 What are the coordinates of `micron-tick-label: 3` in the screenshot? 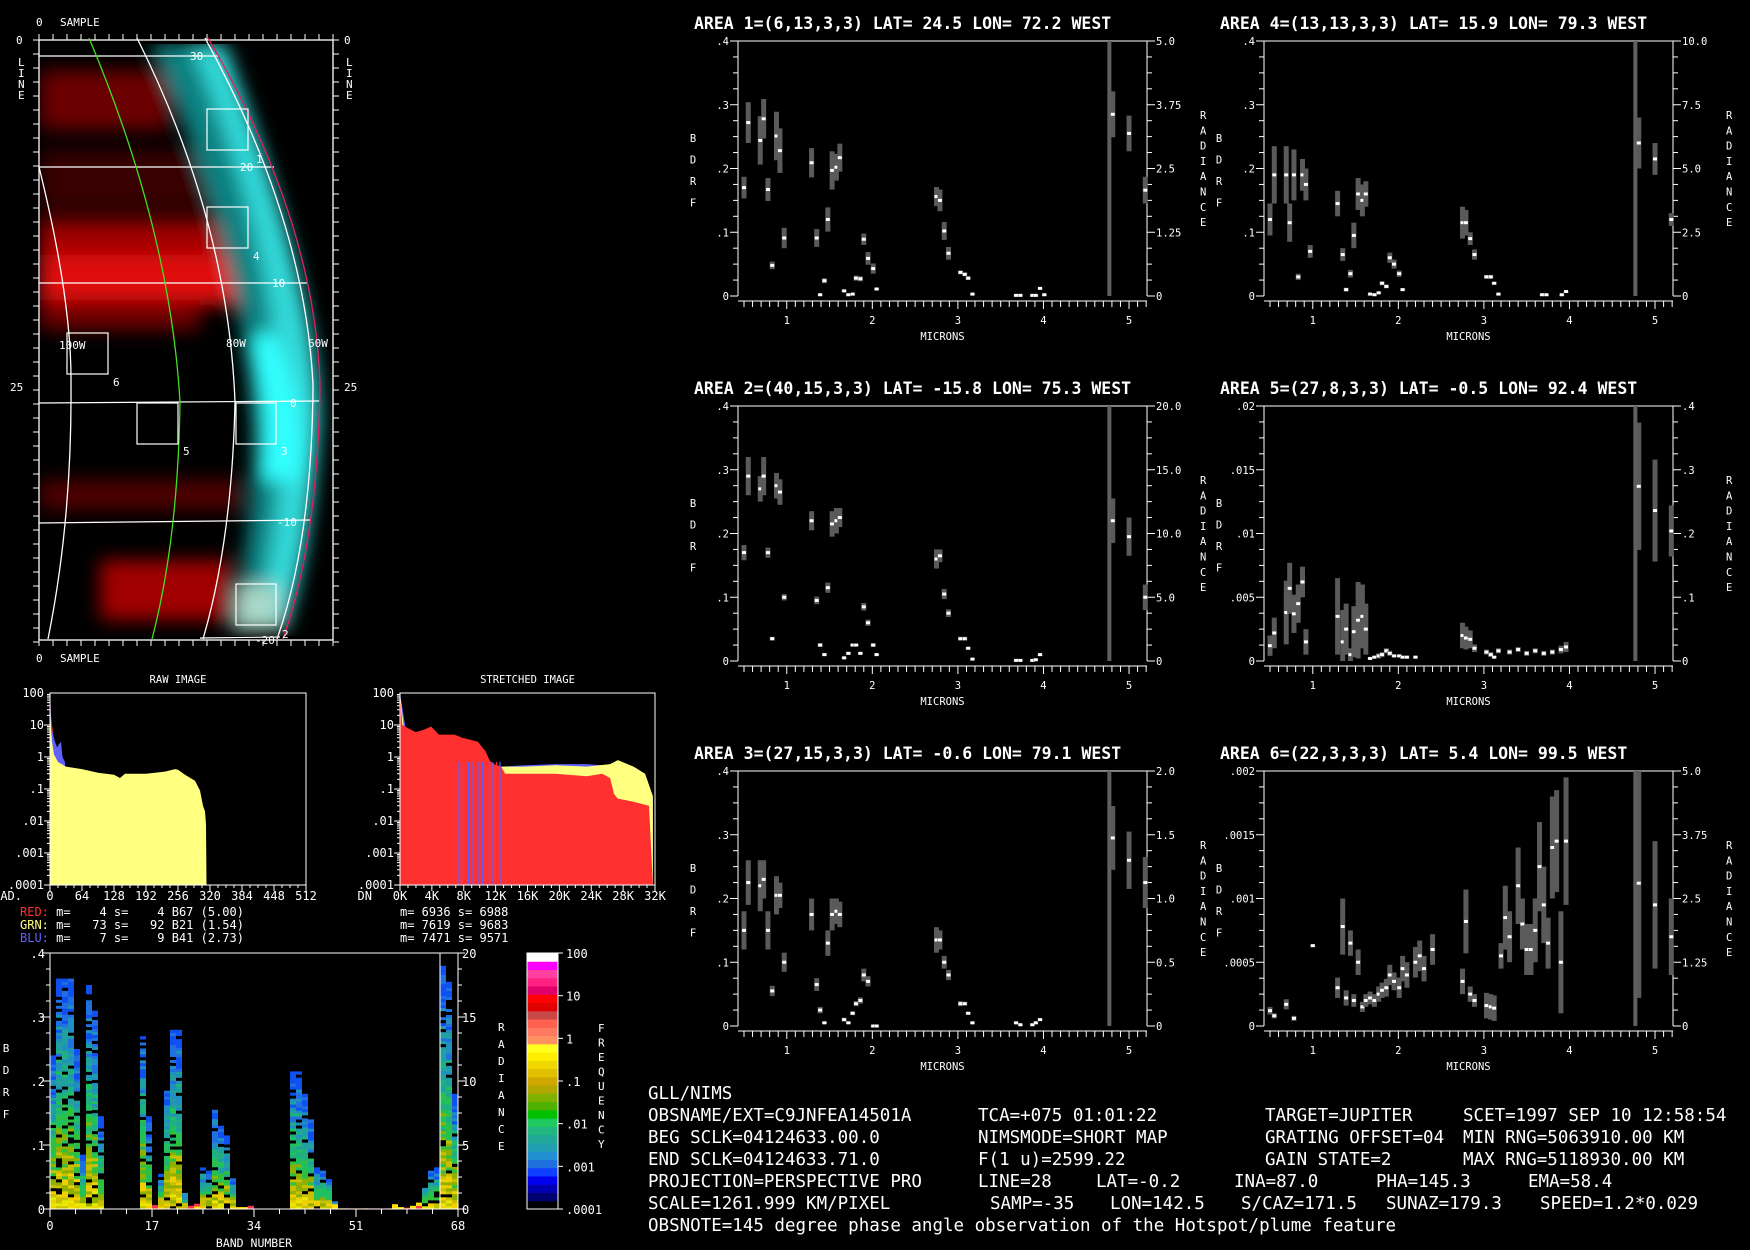 It's located at (958, 321).